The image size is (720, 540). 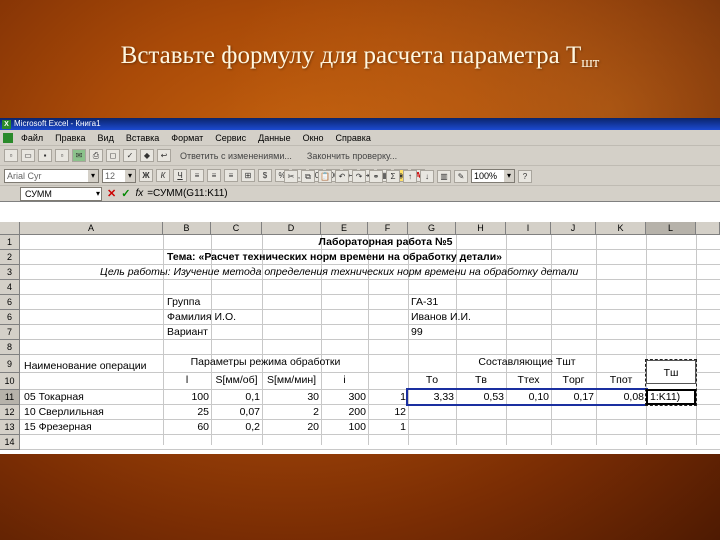 I want to click on row-header: 11, so click(x=10, y=397).